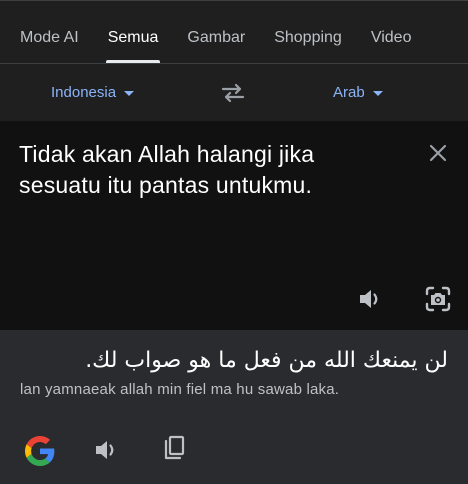 This screenshot has height=484, width=468. I want to click on language-bar: Indonesia Arab, so click(234, 92).